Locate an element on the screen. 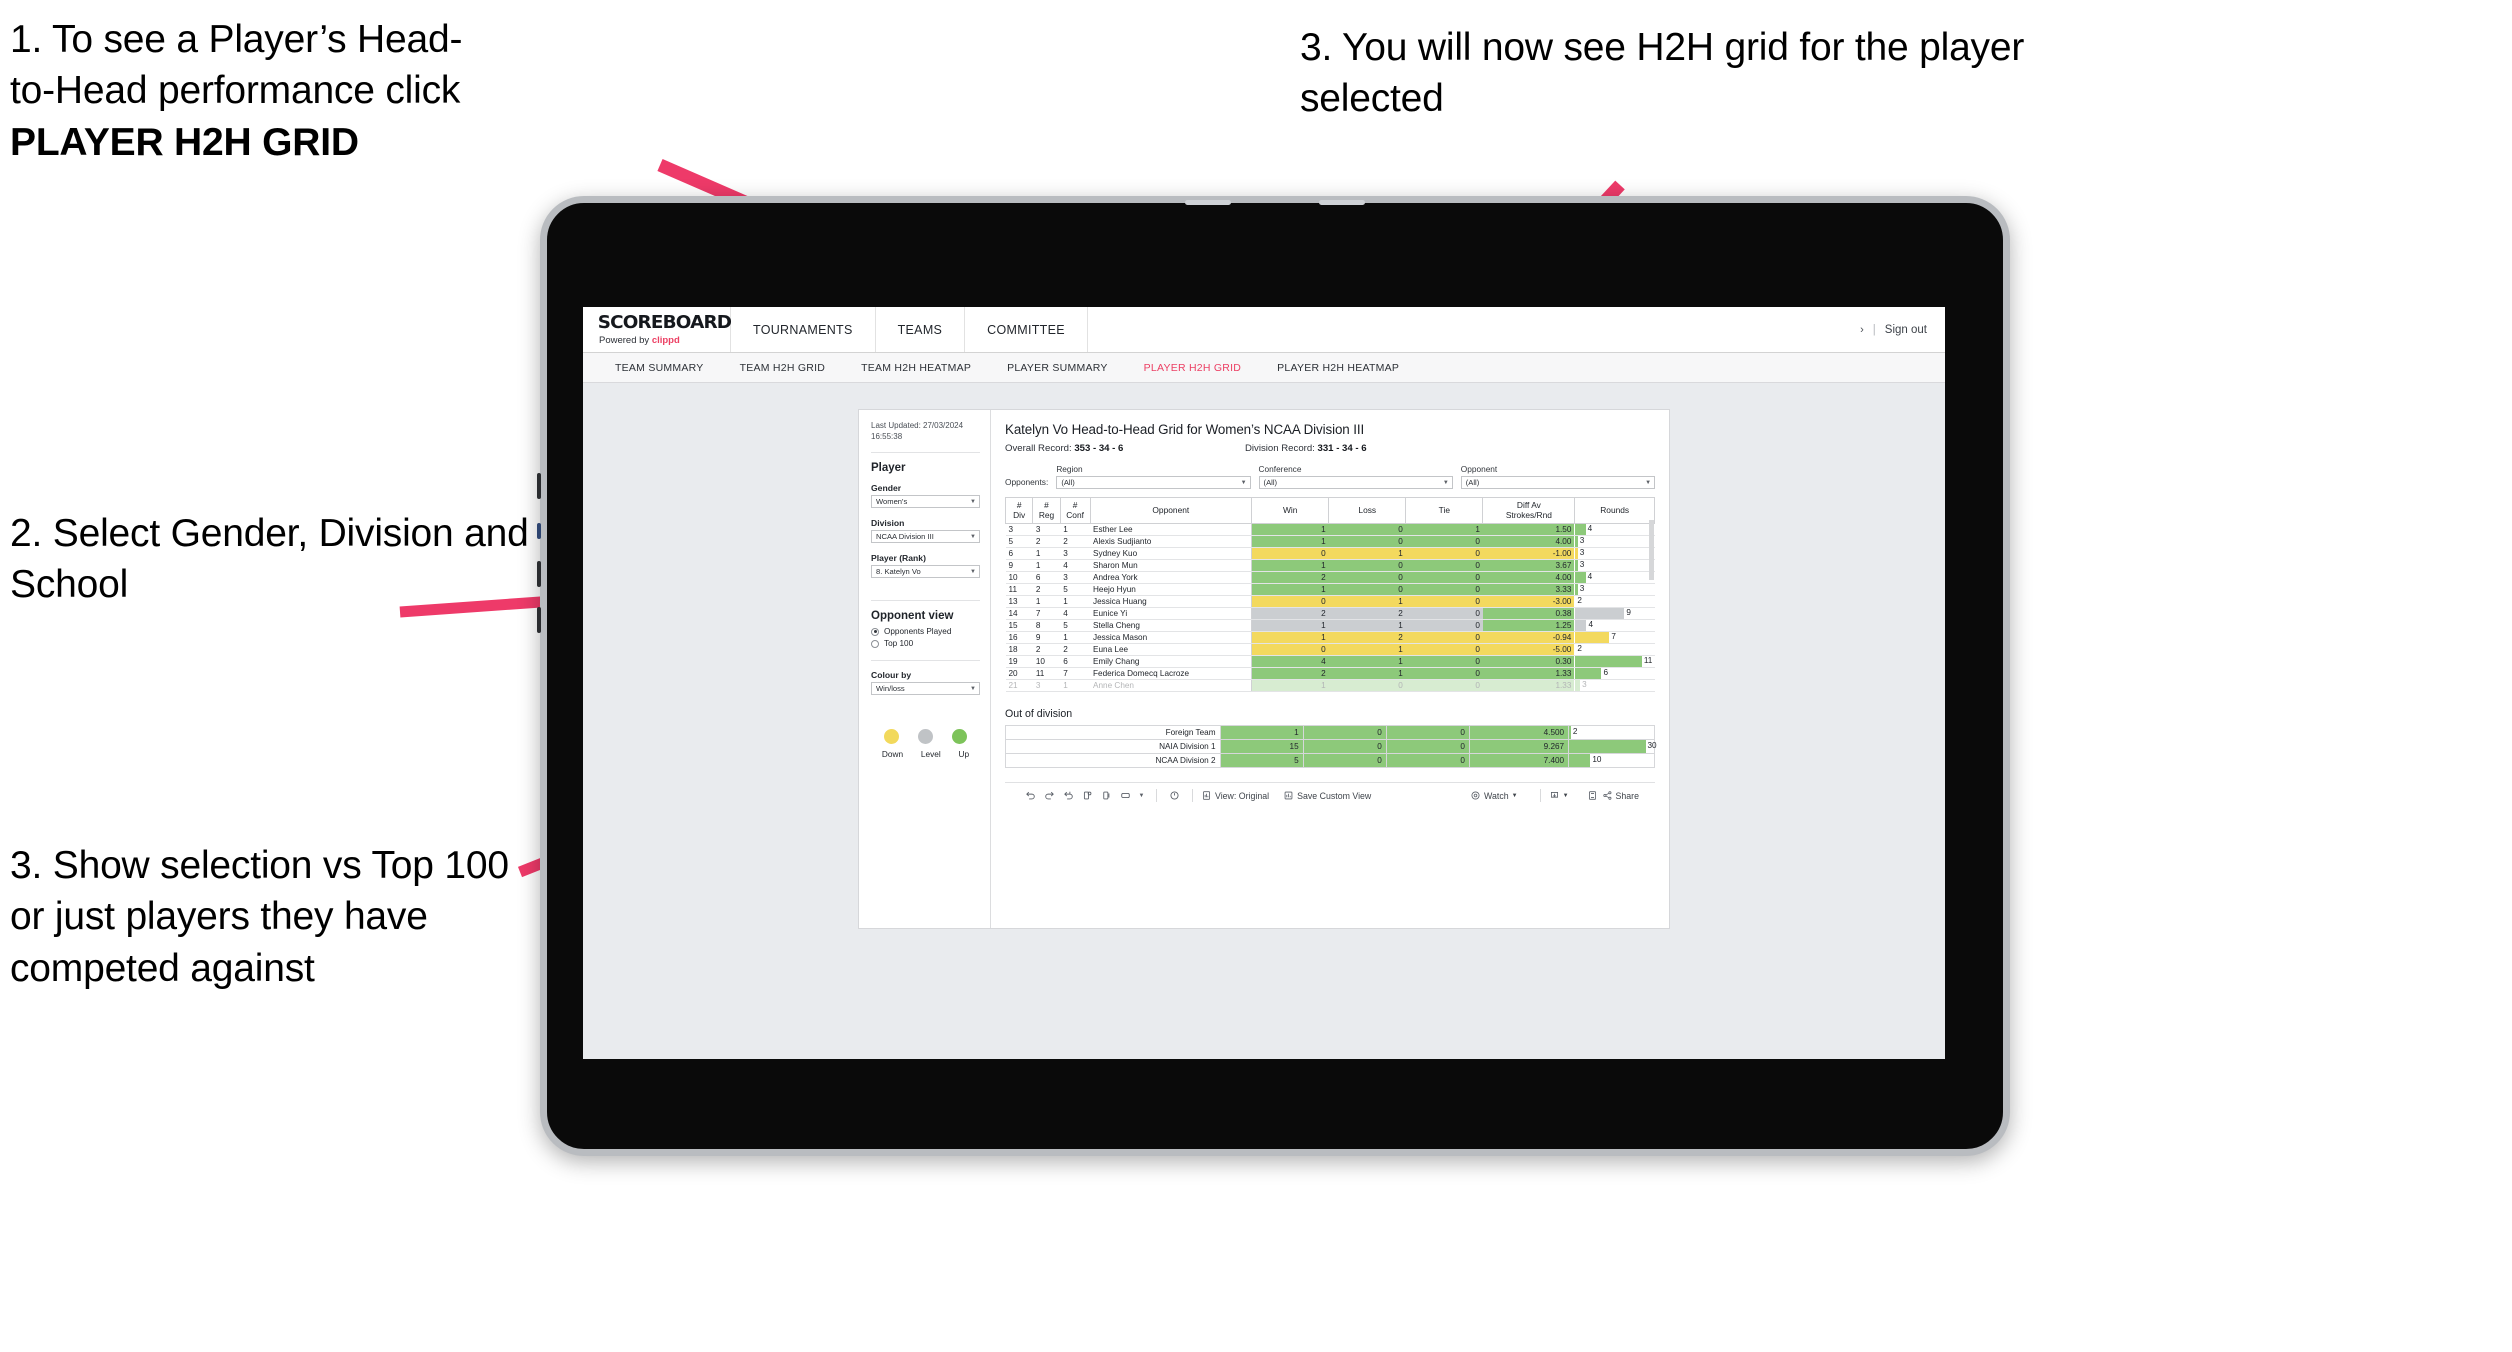 This screenshot has height=1352, width=2512. revert-icon is located at coordinates (1068, 795).